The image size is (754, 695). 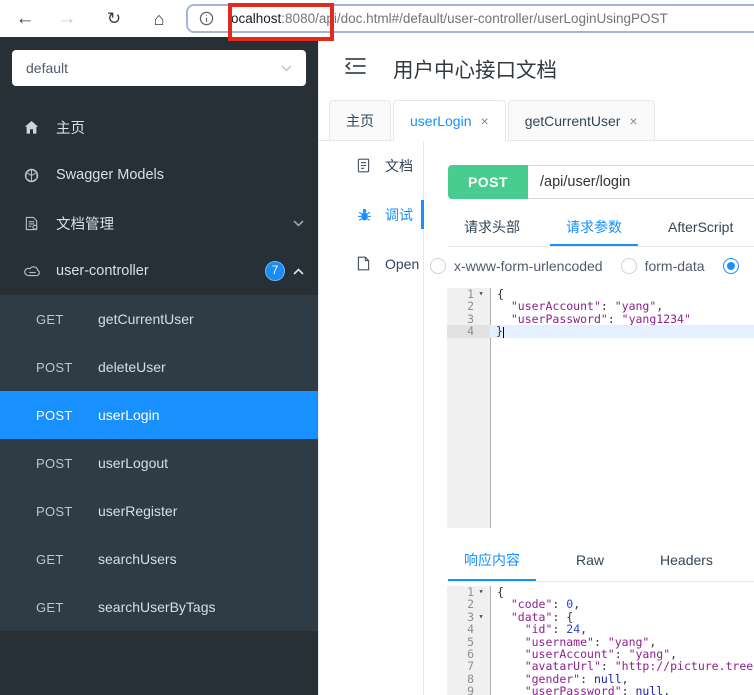 I want to click on tab-getcurrentuser: getCurrentUser ×, so click(x=581, y=120).